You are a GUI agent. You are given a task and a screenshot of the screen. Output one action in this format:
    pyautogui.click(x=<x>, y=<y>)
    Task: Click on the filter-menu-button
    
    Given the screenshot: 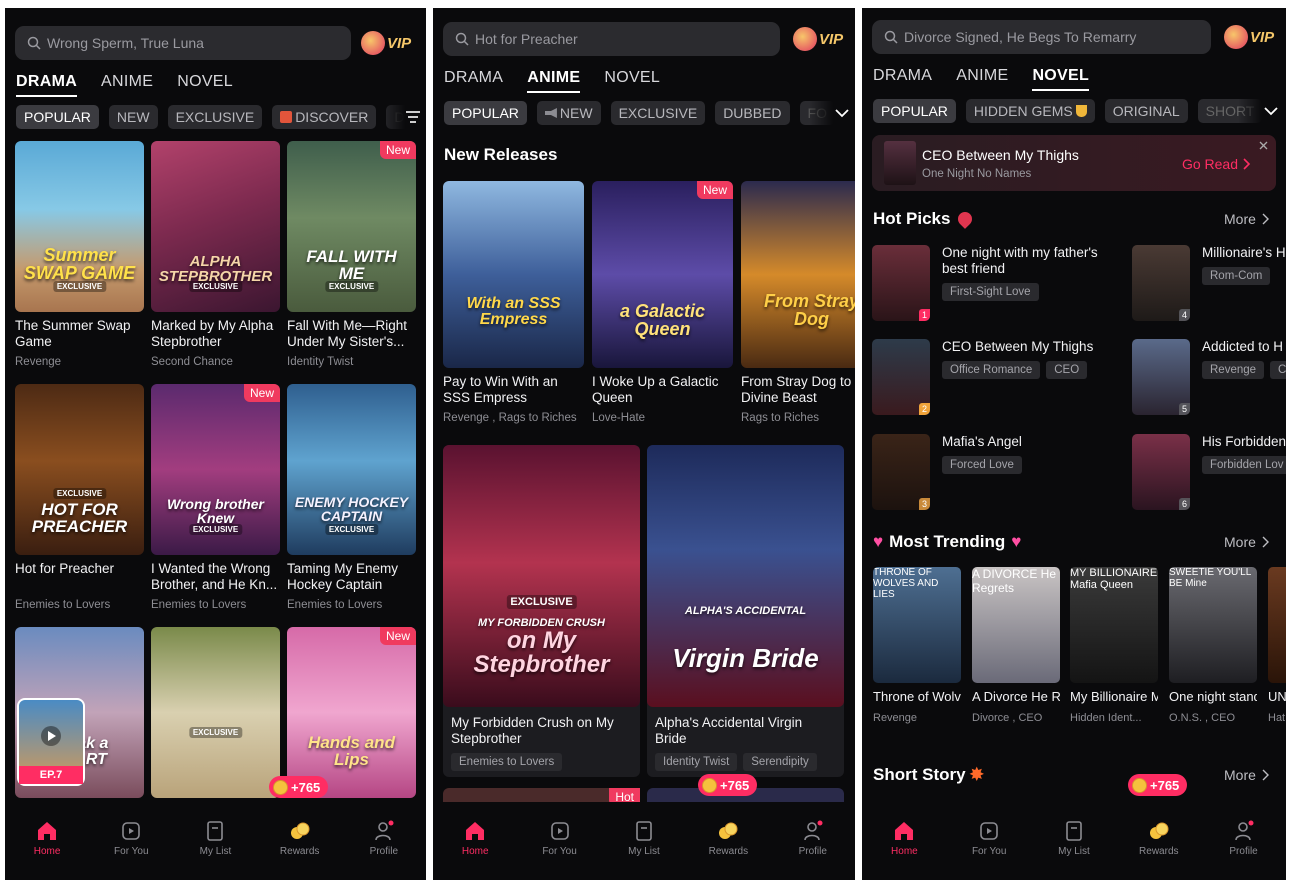 What is the action you would take?
    pyautogui.click(x=401, y=117)
    